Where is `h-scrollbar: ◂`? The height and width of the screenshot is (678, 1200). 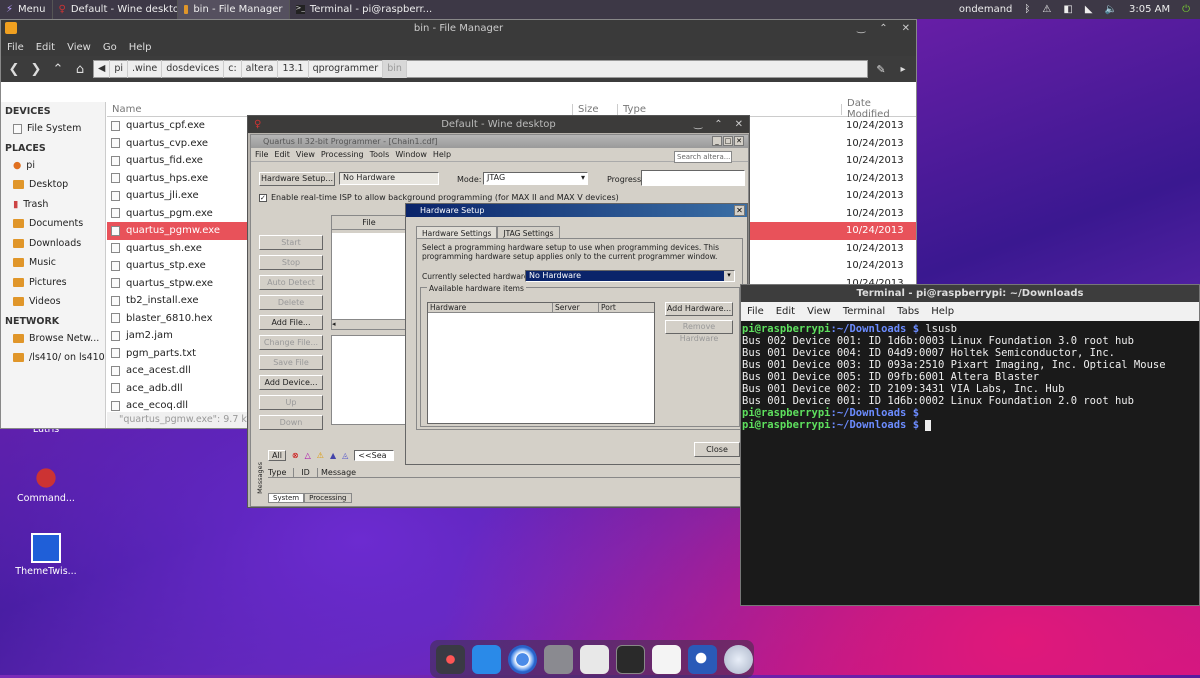
h-scrollbar: ◂ is located at coordinates (370, 324).